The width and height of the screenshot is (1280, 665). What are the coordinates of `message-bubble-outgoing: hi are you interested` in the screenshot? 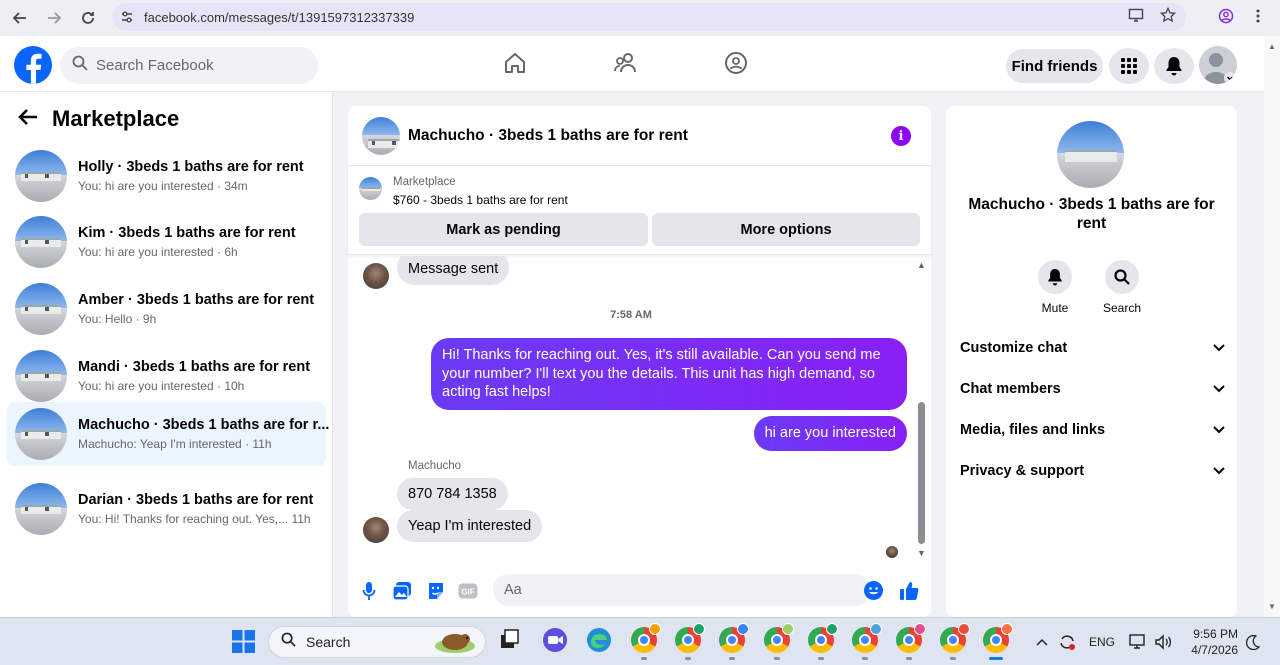 It's located at (830, 433).